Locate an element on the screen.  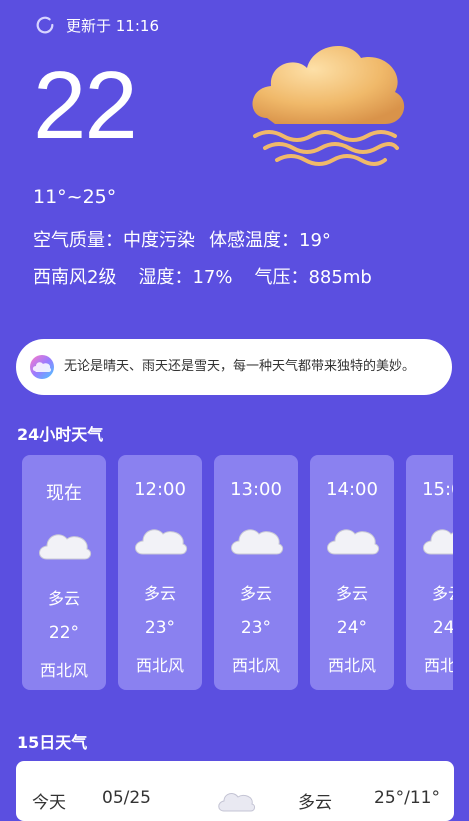
air-quality: 空气质量：中度污染 is located at coordinates (114, 240).